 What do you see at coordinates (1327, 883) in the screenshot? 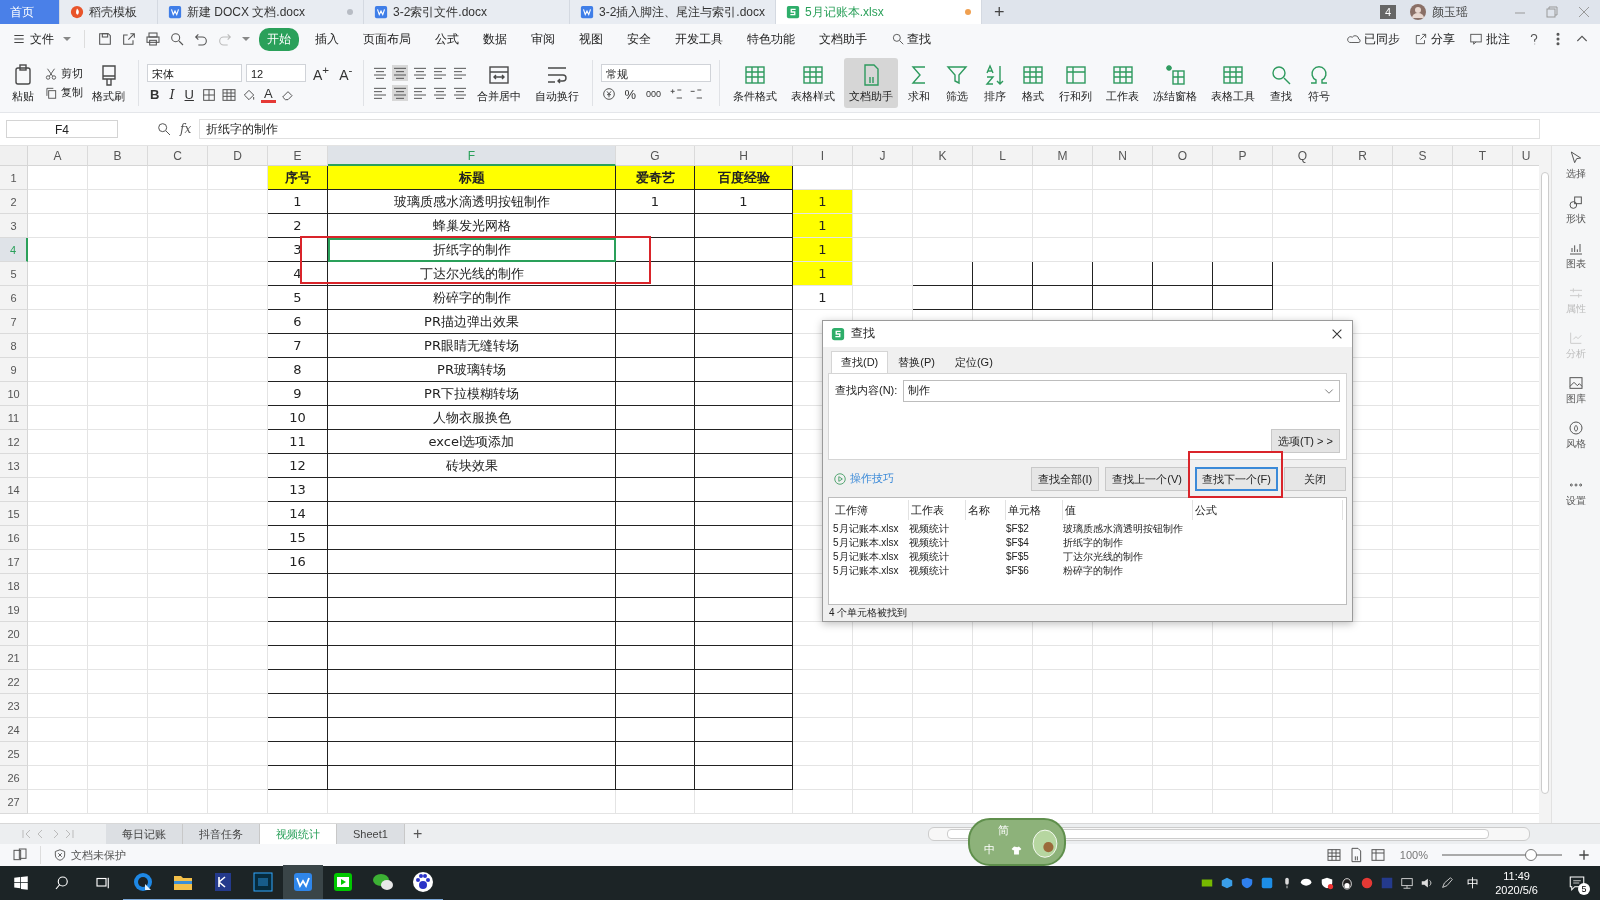
I see `shield-icon` at bounding box center [1327, 883].